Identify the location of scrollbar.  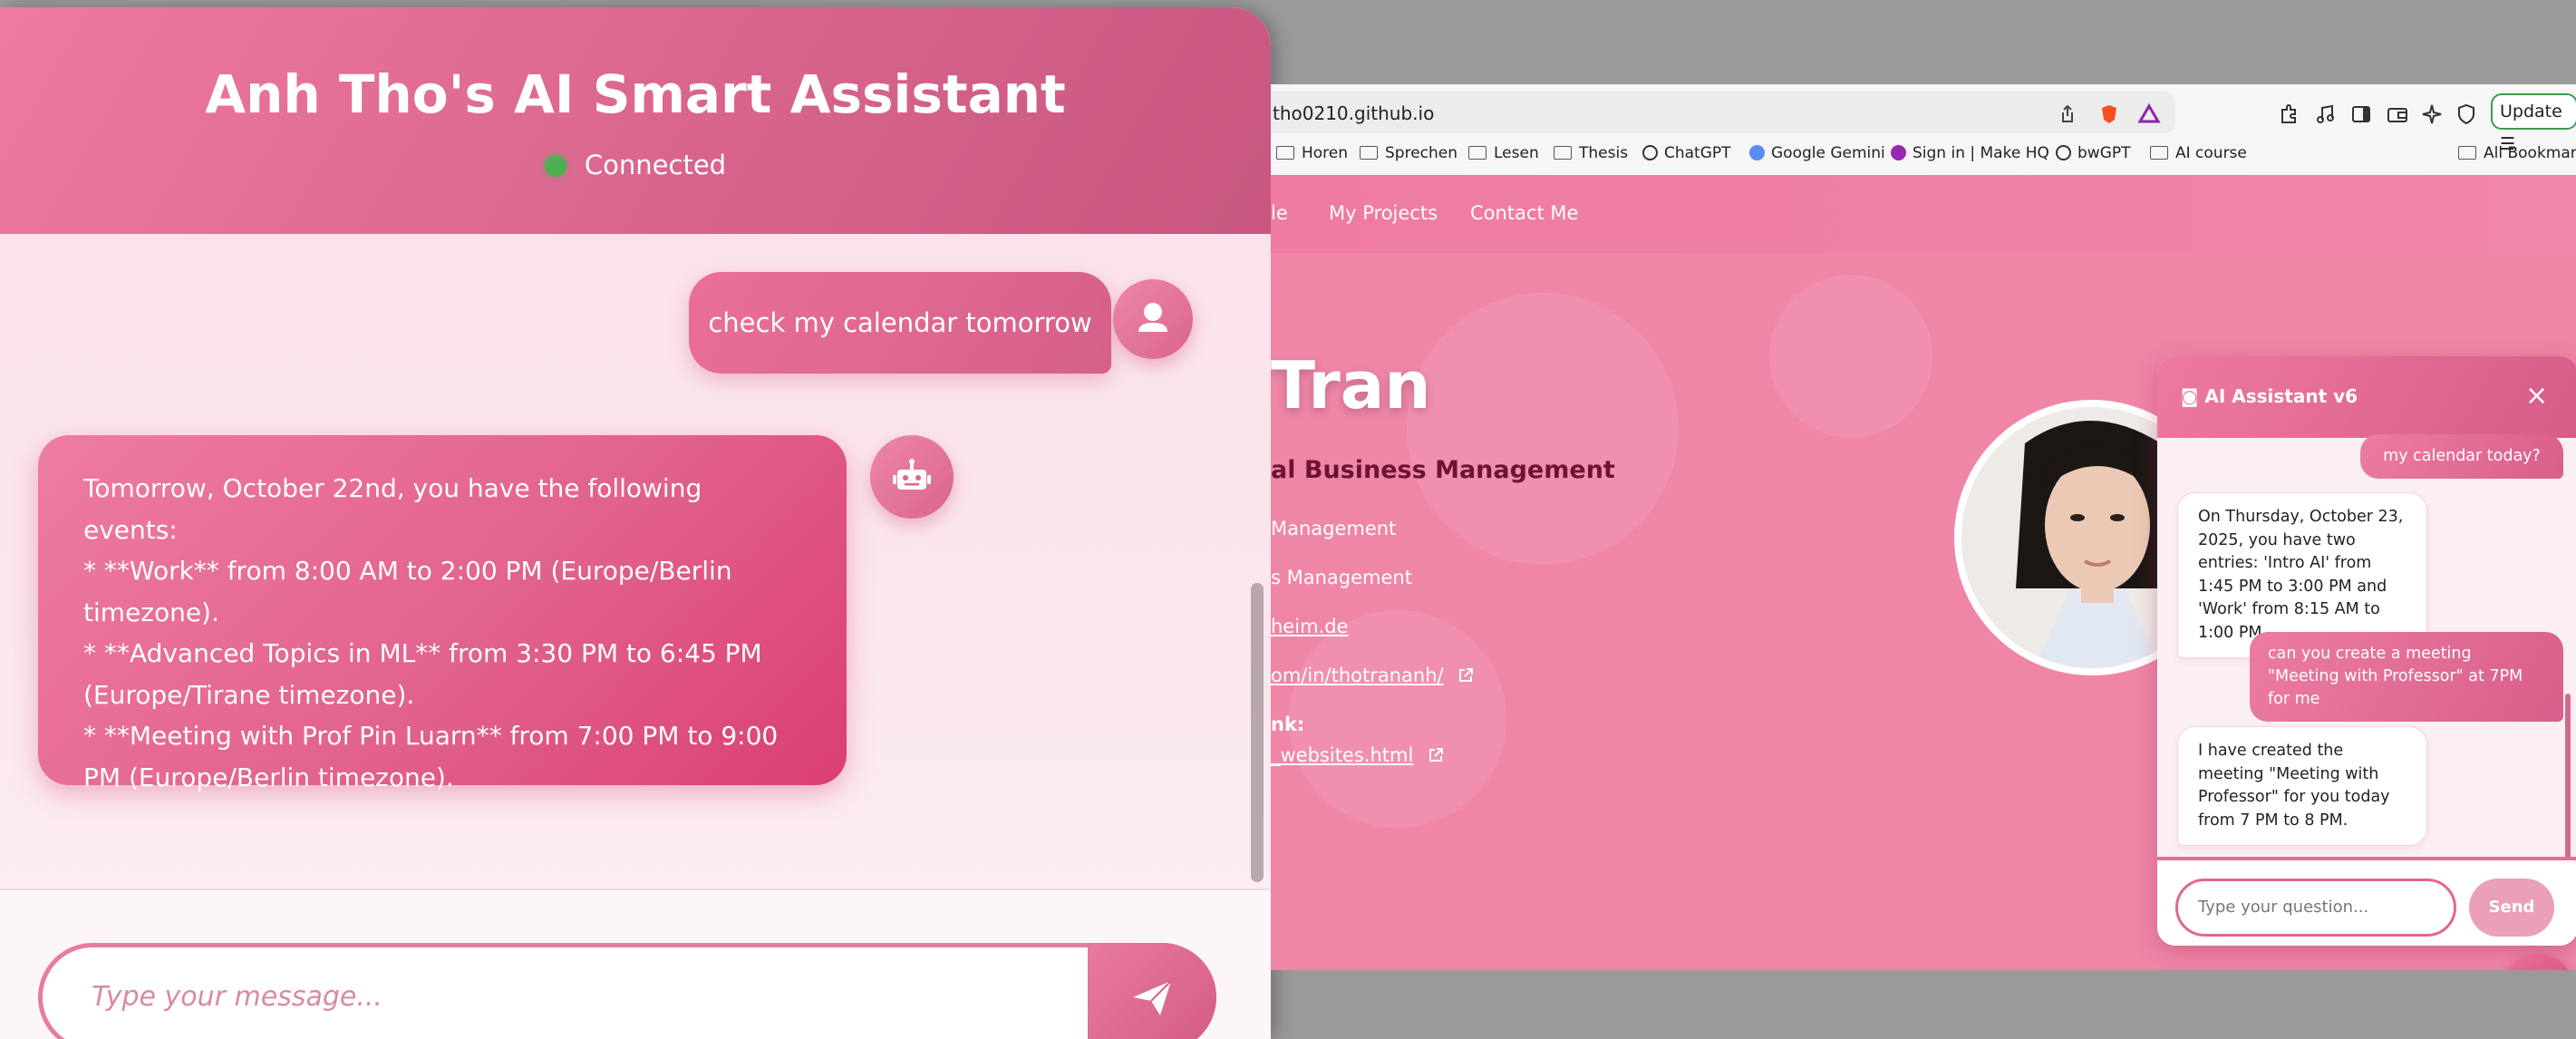
(1257, 732).